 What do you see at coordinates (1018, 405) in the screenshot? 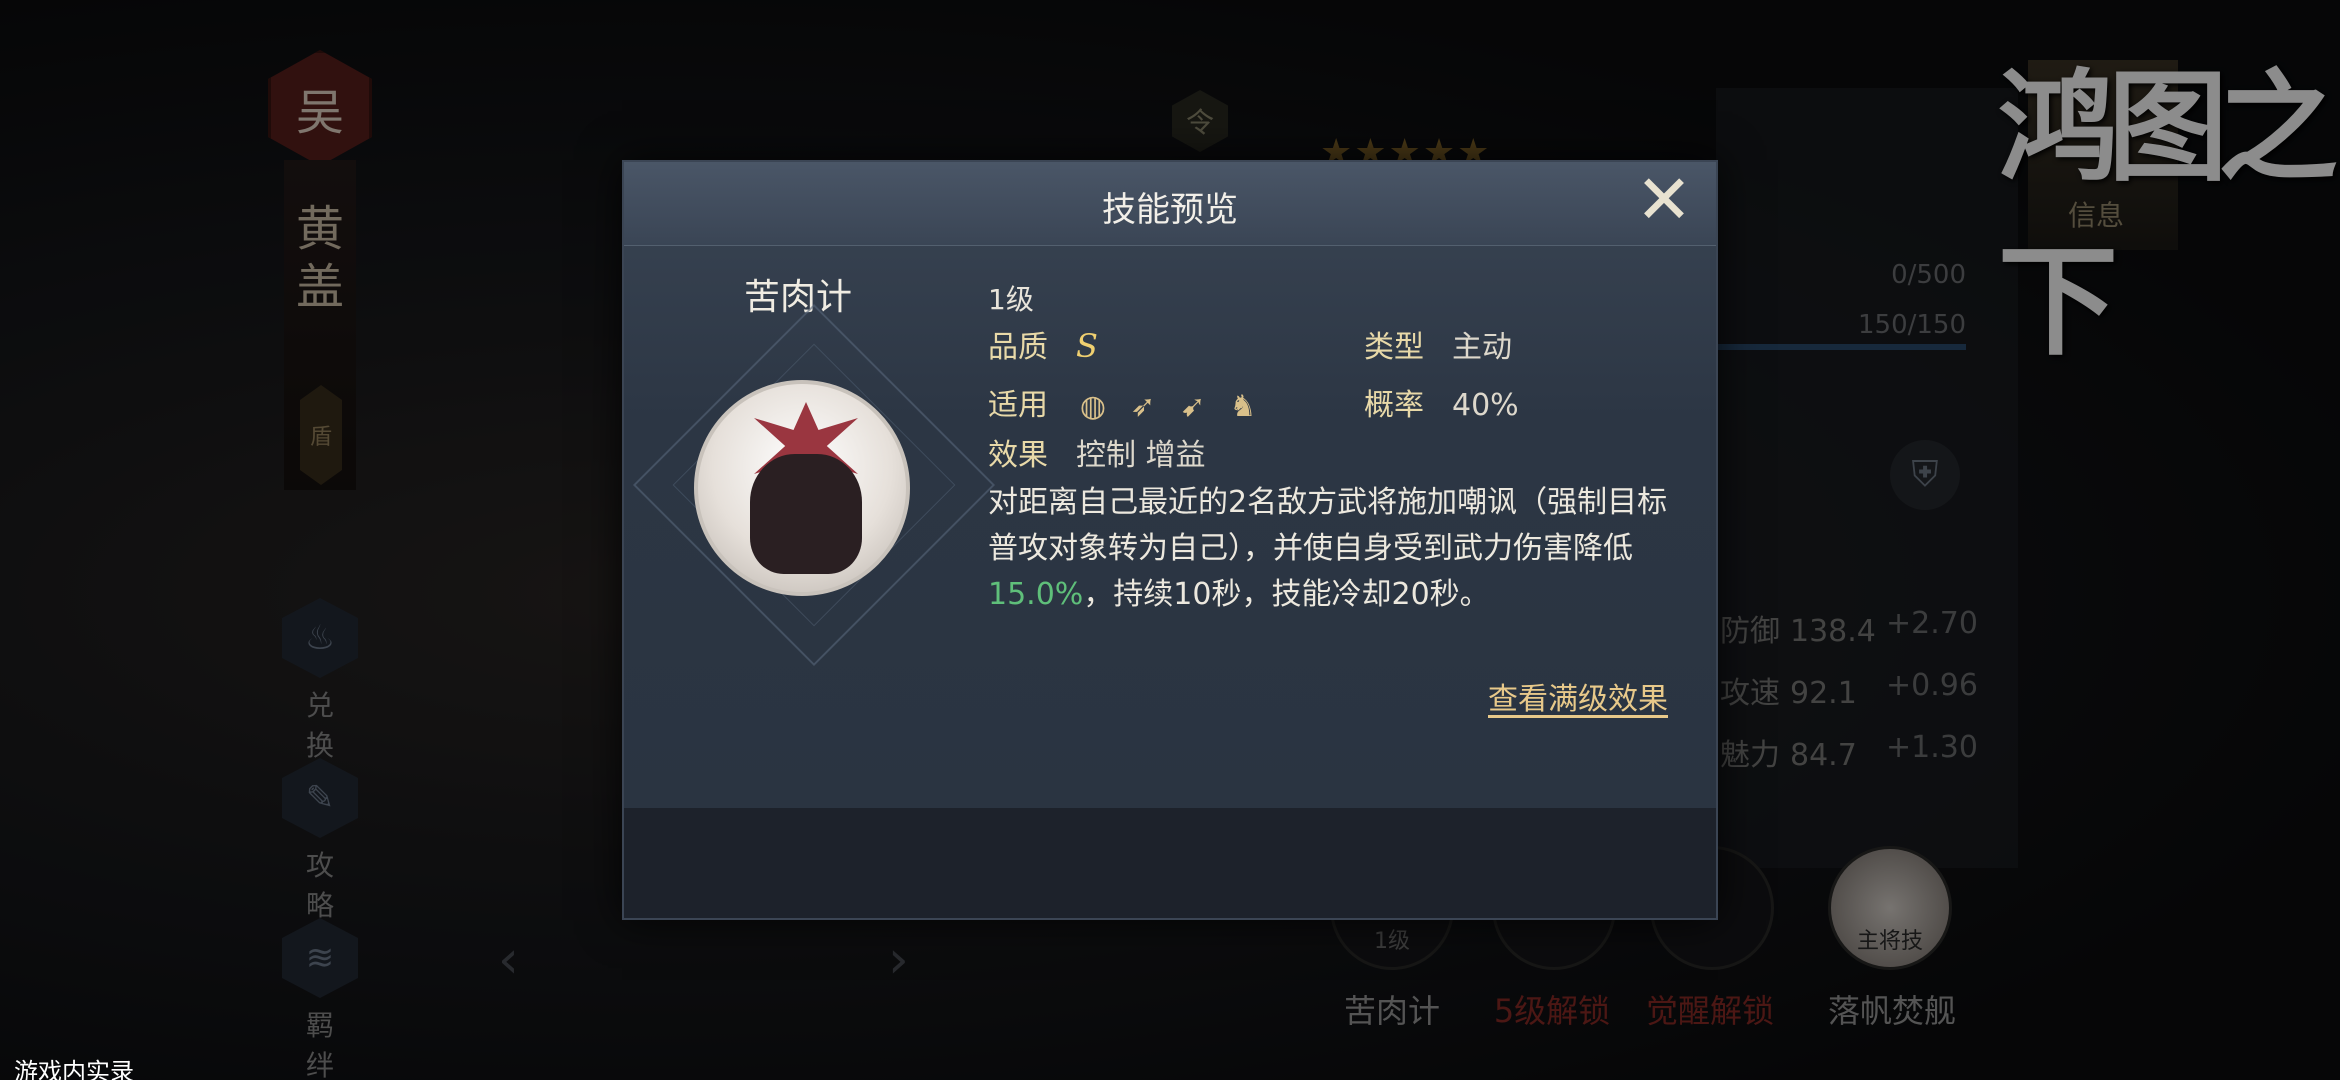
I see `apply-label: 适用` at bounding box center [1018, 405].